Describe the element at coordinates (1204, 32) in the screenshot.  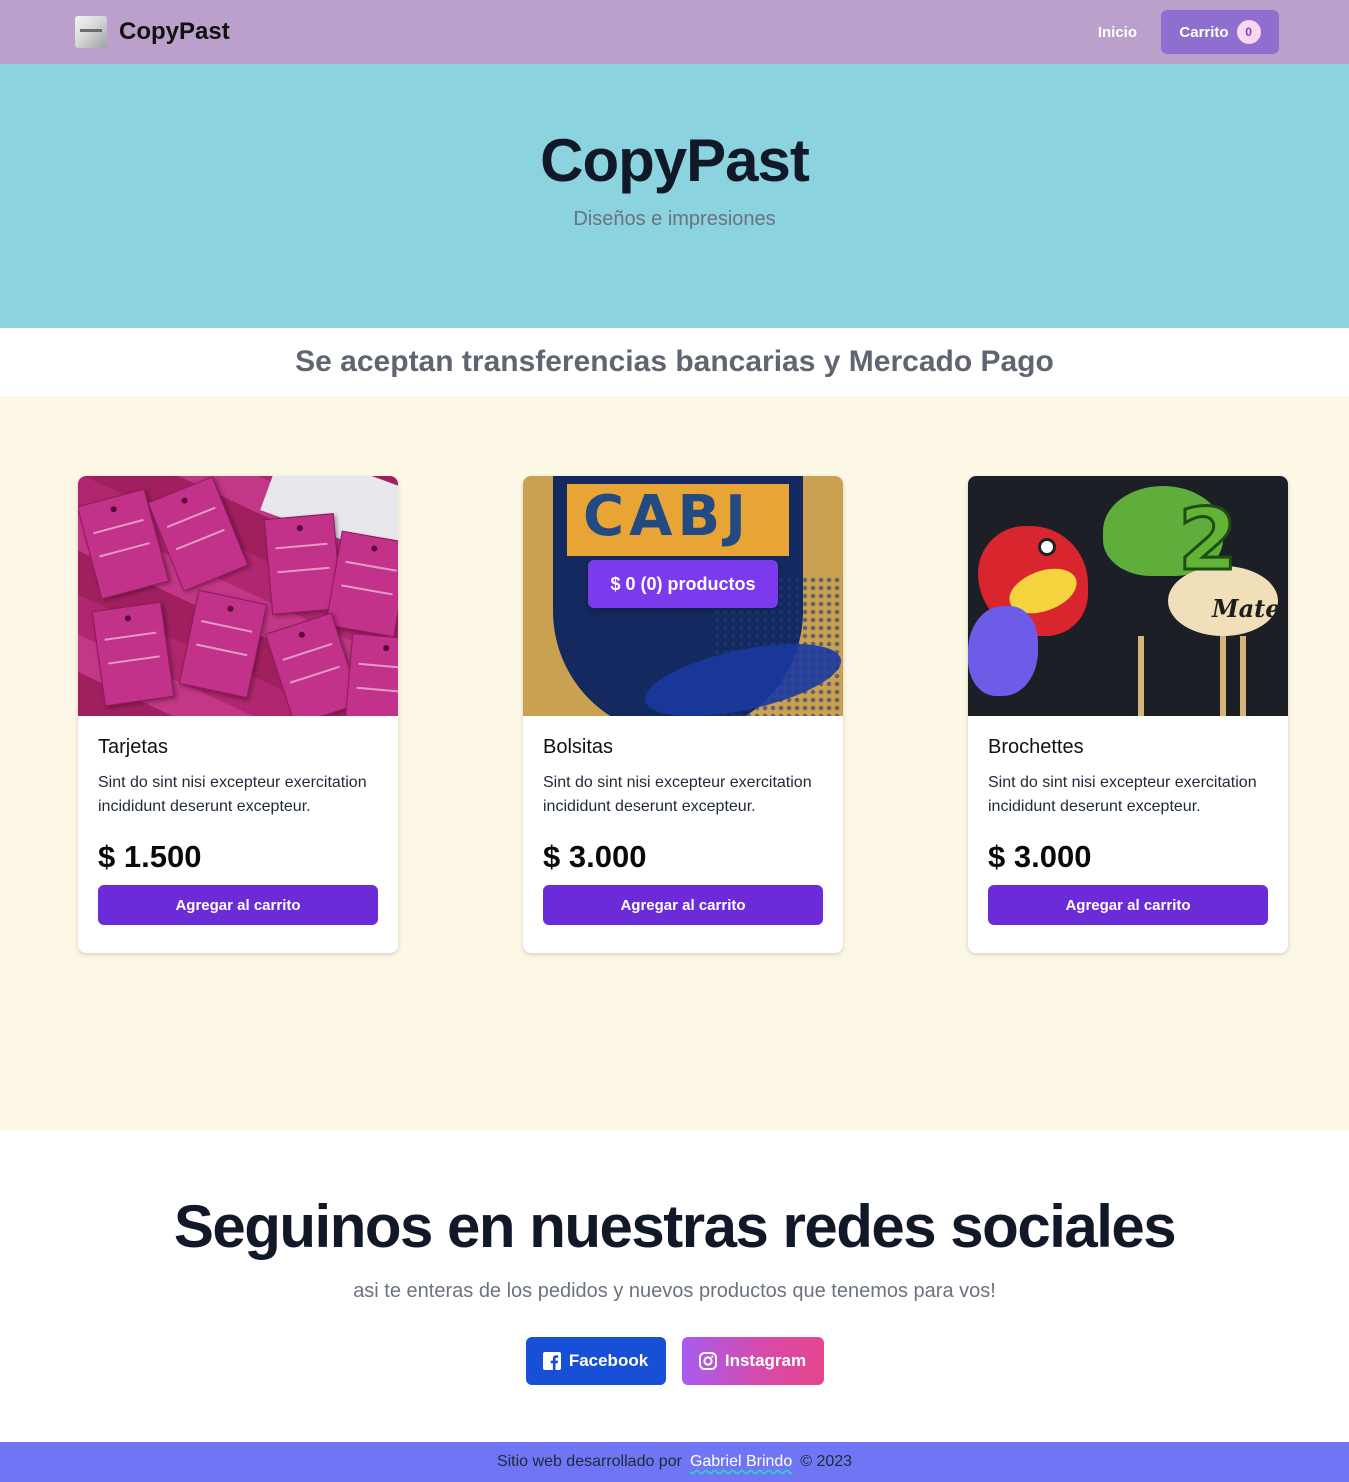
I see `cart-button-label: Carrito` at that location.